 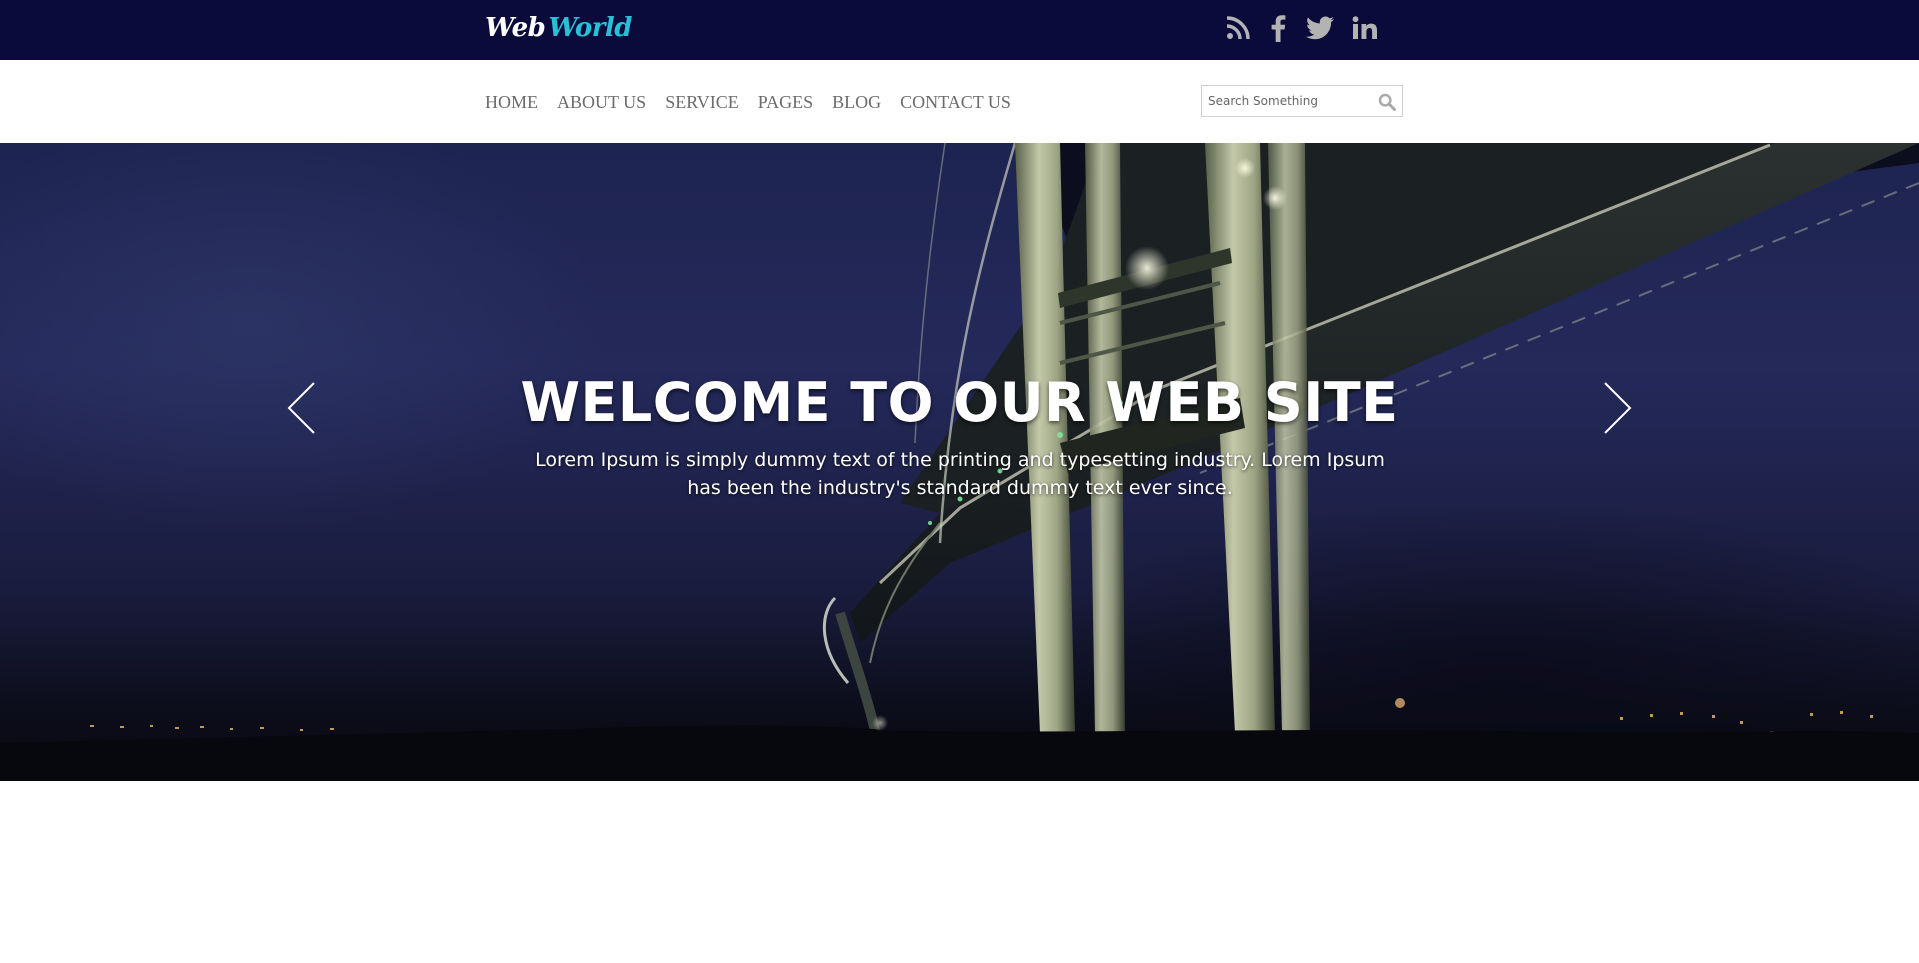 What do you see at coordinates (702, 102) in the screenshot?
I see `nav-item-service: SERVICE` at bounding box center [702, 102].